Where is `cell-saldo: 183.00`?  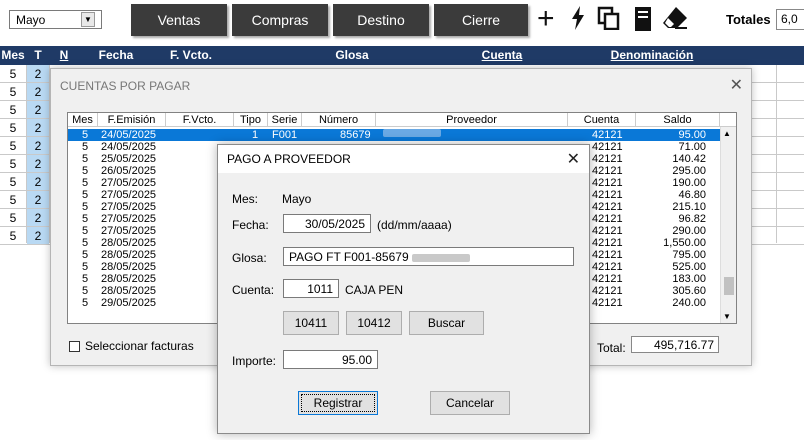 cell-saldo: 183.00 is located at coordinates (689, 279).